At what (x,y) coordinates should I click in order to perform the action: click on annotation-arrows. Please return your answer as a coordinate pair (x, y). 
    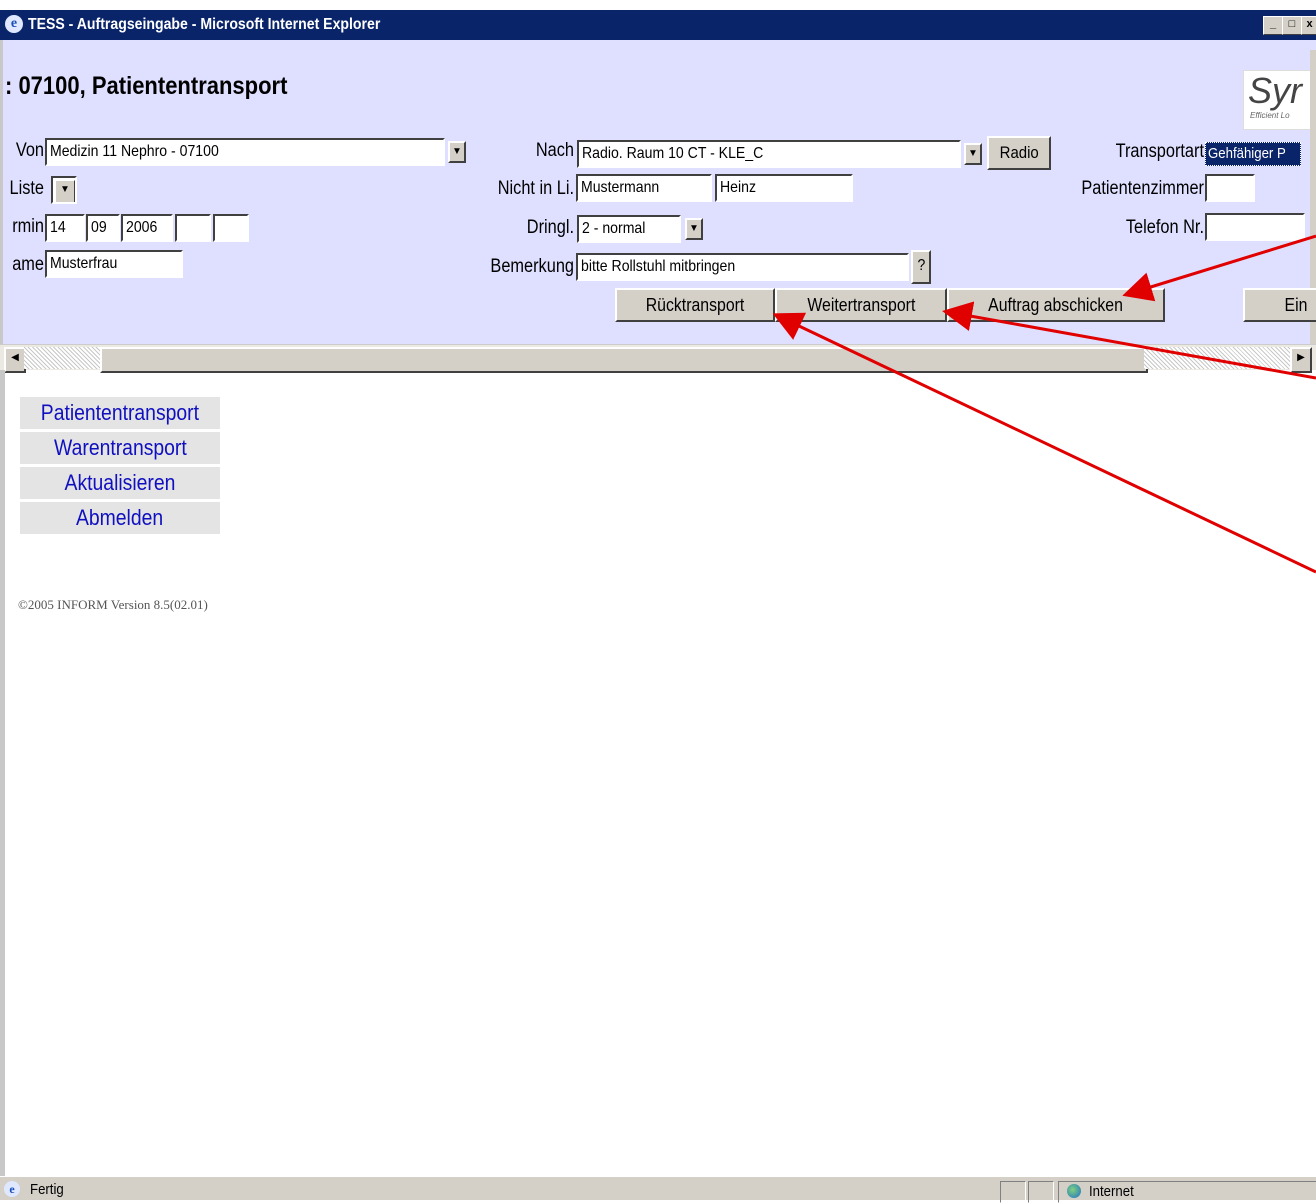
    Looking at the image, I should click on (1044, 404).